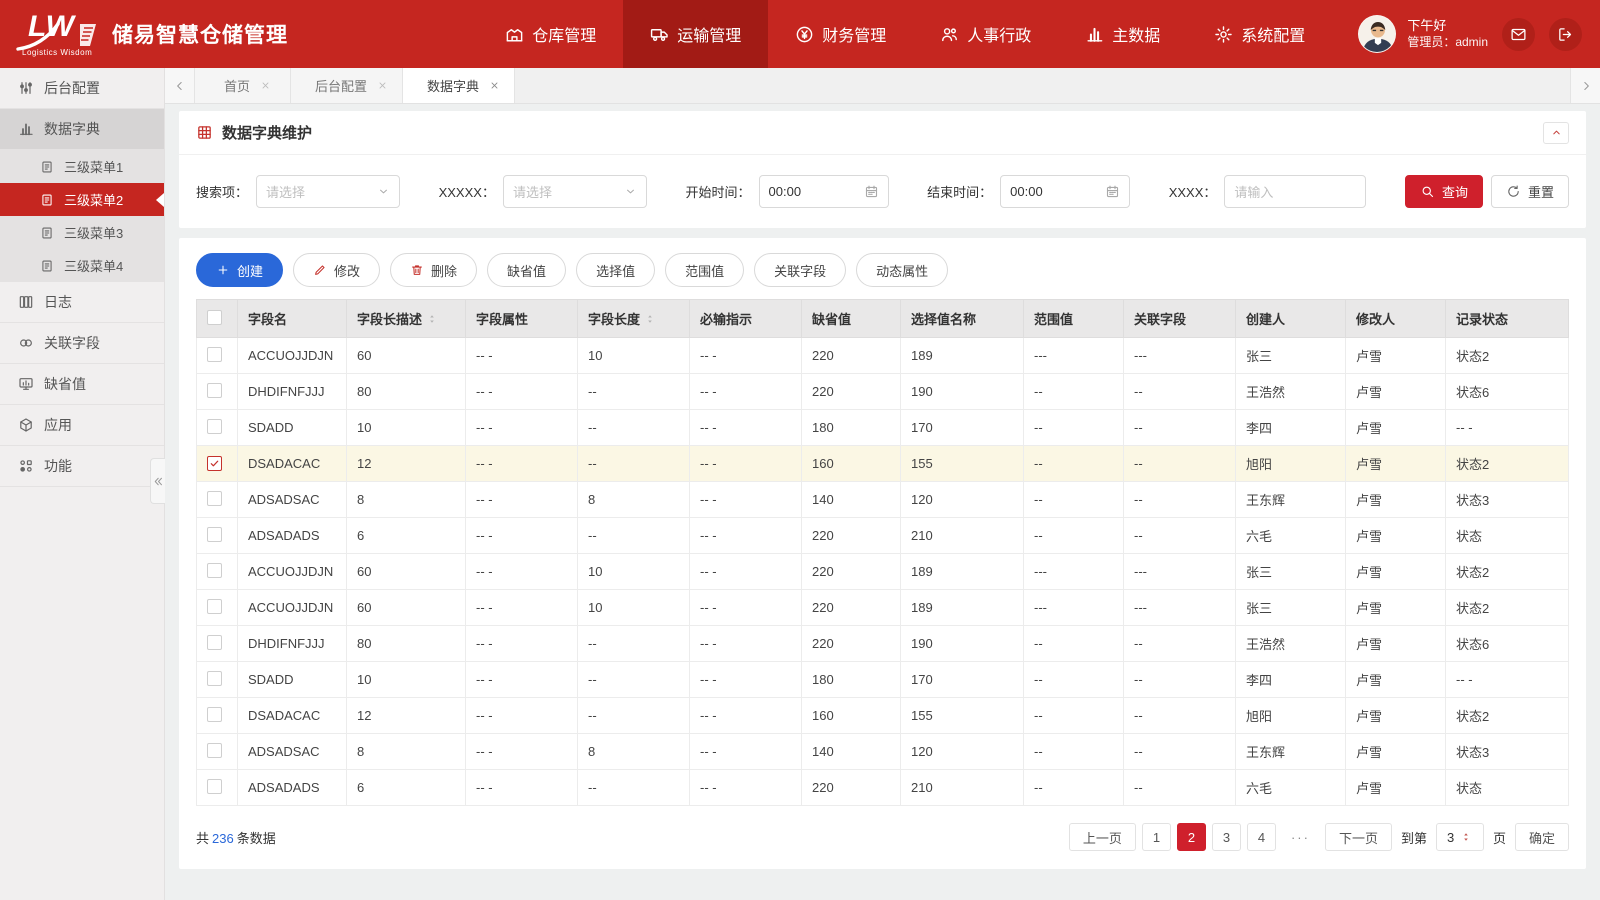 This screenshot has width=1600, height=900. I want to click on action-button-5: 范围值, so click(705, 270).